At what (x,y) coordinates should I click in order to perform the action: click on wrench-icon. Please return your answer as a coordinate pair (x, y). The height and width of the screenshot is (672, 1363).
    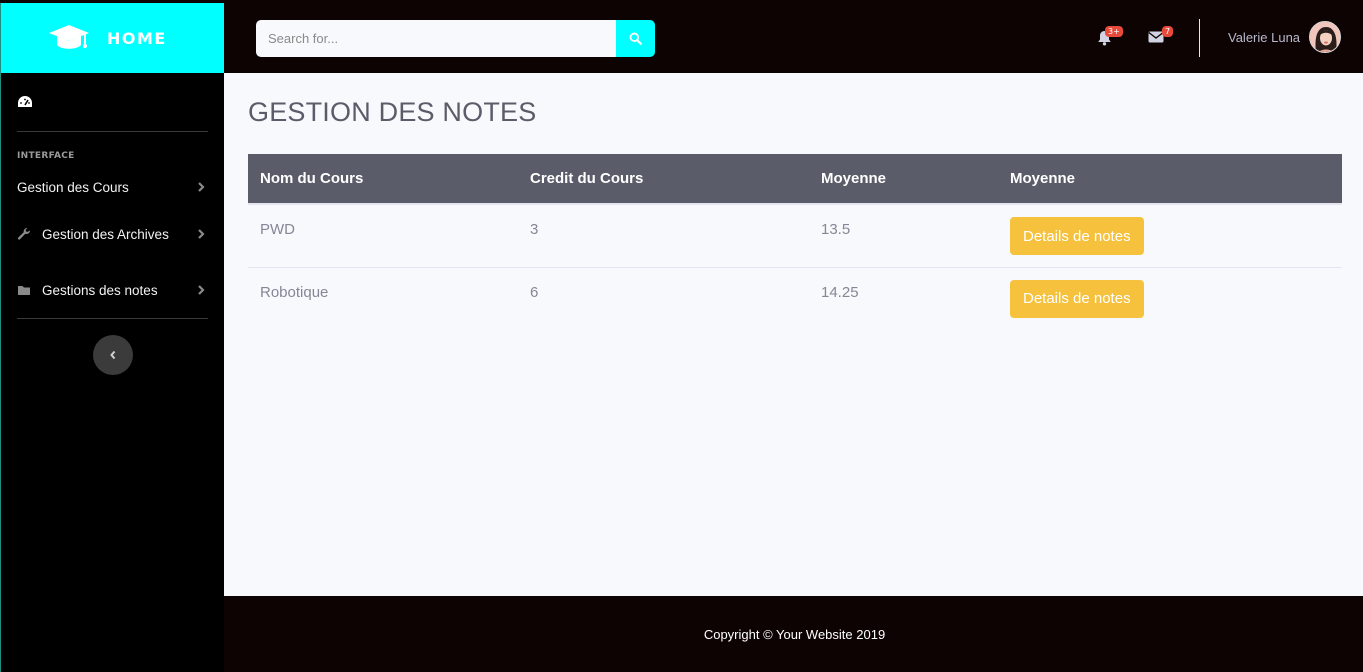
    Looking at the image, I should click on (24, 233).